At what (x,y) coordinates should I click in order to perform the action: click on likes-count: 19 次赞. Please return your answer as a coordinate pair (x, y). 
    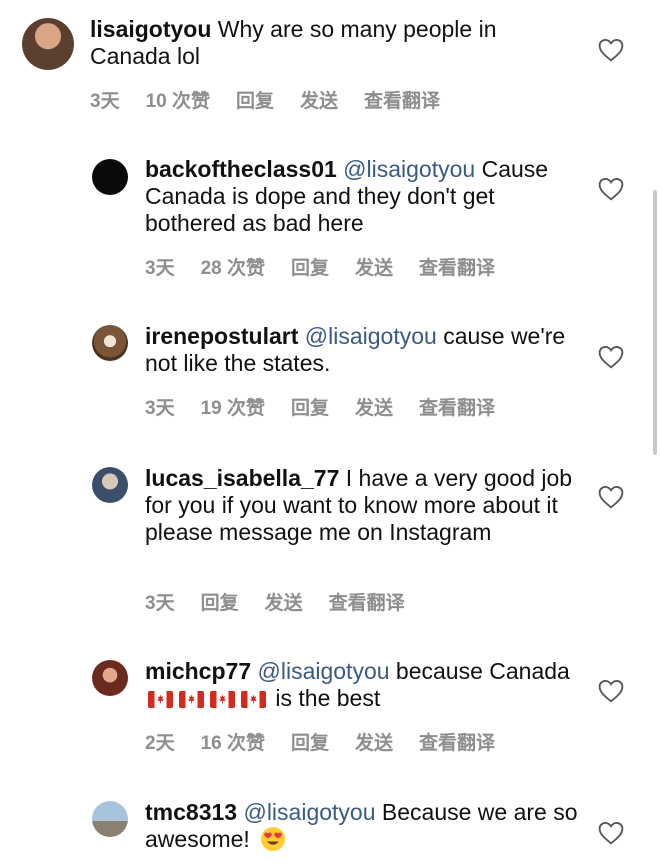
    Looking at the image, I should click on (233, 406).